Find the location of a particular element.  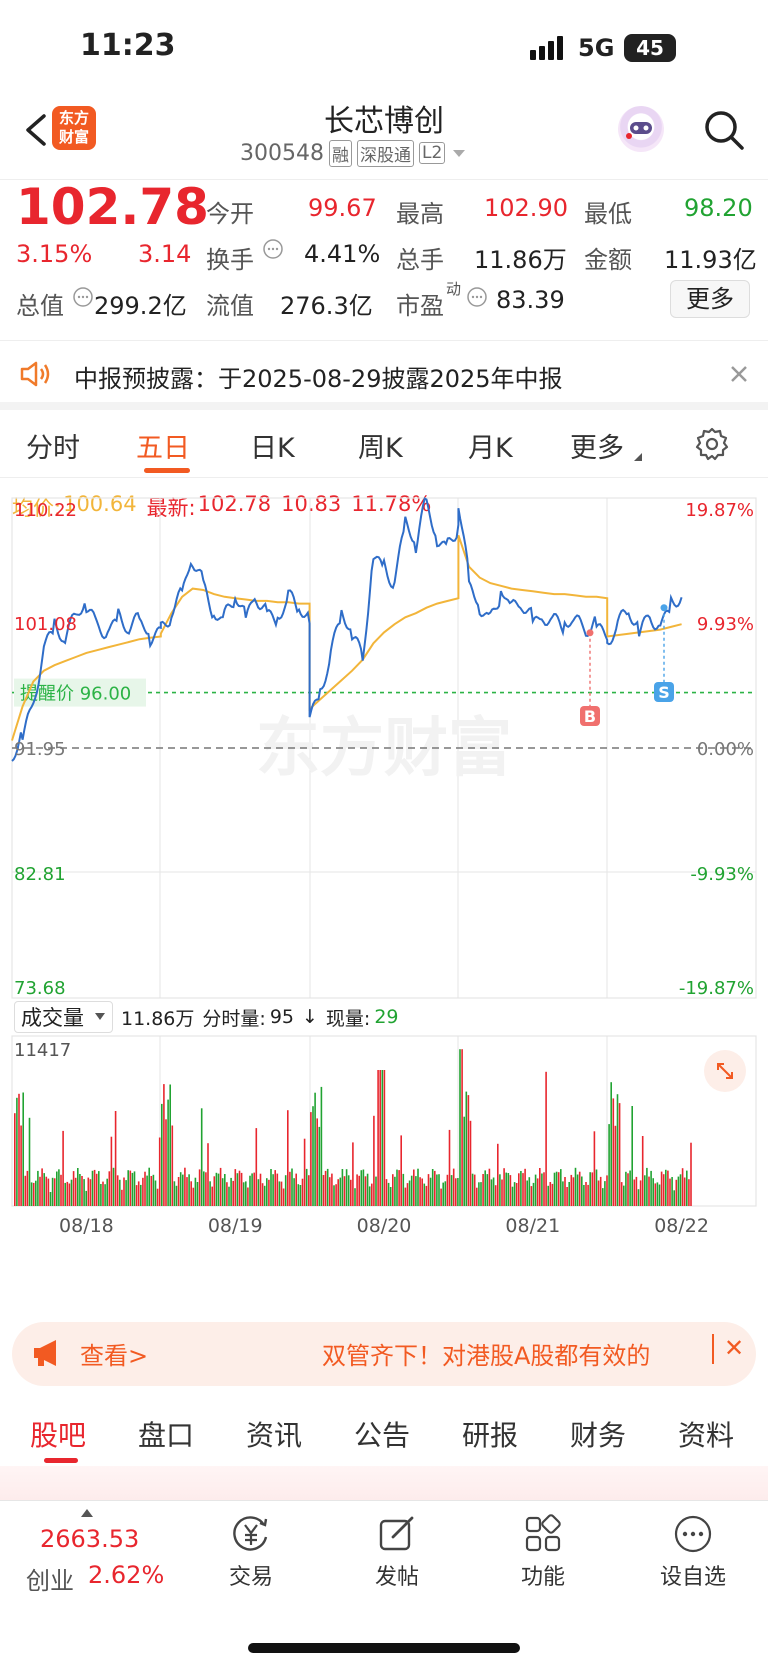

index-widget: 2663.53 创业 2.62% is located at coordinates (100, 1551).